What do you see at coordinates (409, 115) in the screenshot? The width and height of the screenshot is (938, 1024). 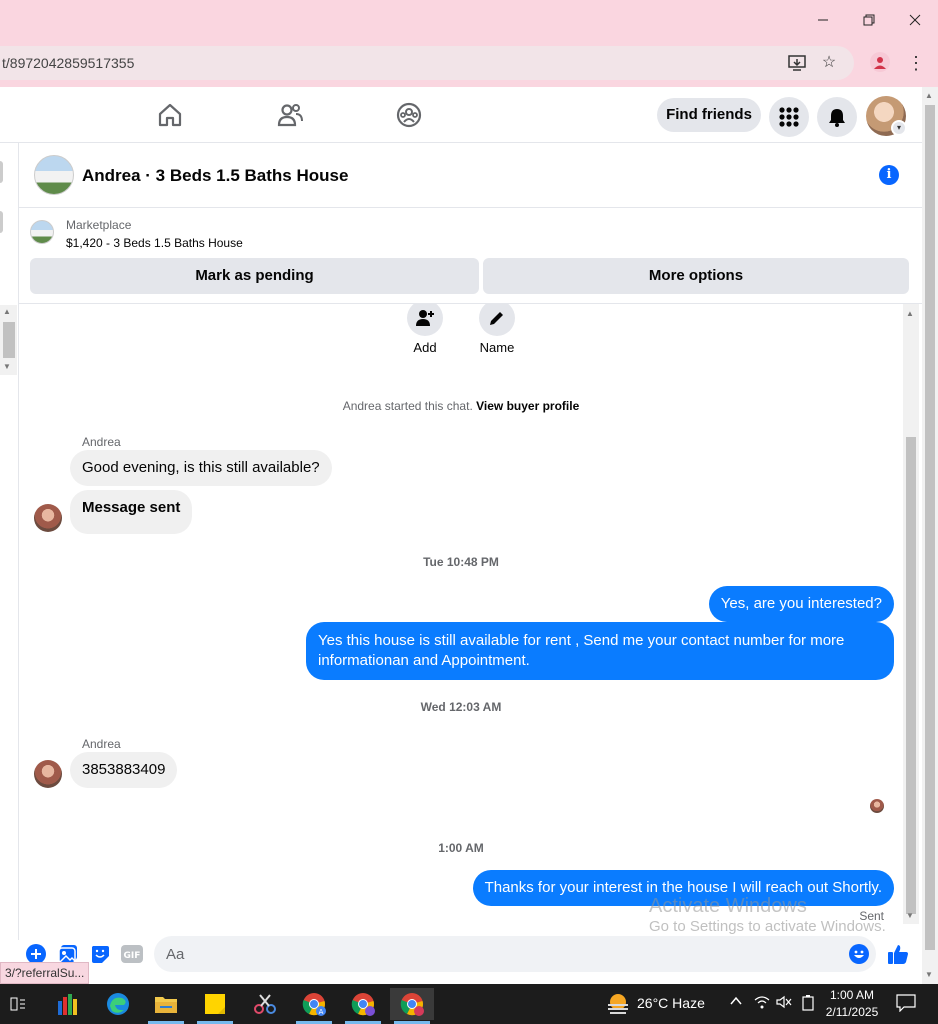 I see `groups-icon` at bounding box center [409, 115].